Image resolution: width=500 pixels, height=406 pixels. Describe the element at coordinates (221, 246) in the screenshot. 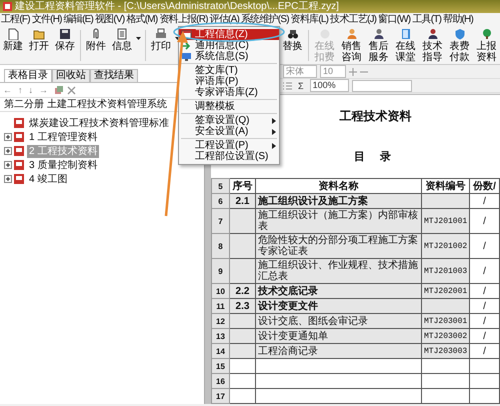

I see `row-number: 8` at that location.